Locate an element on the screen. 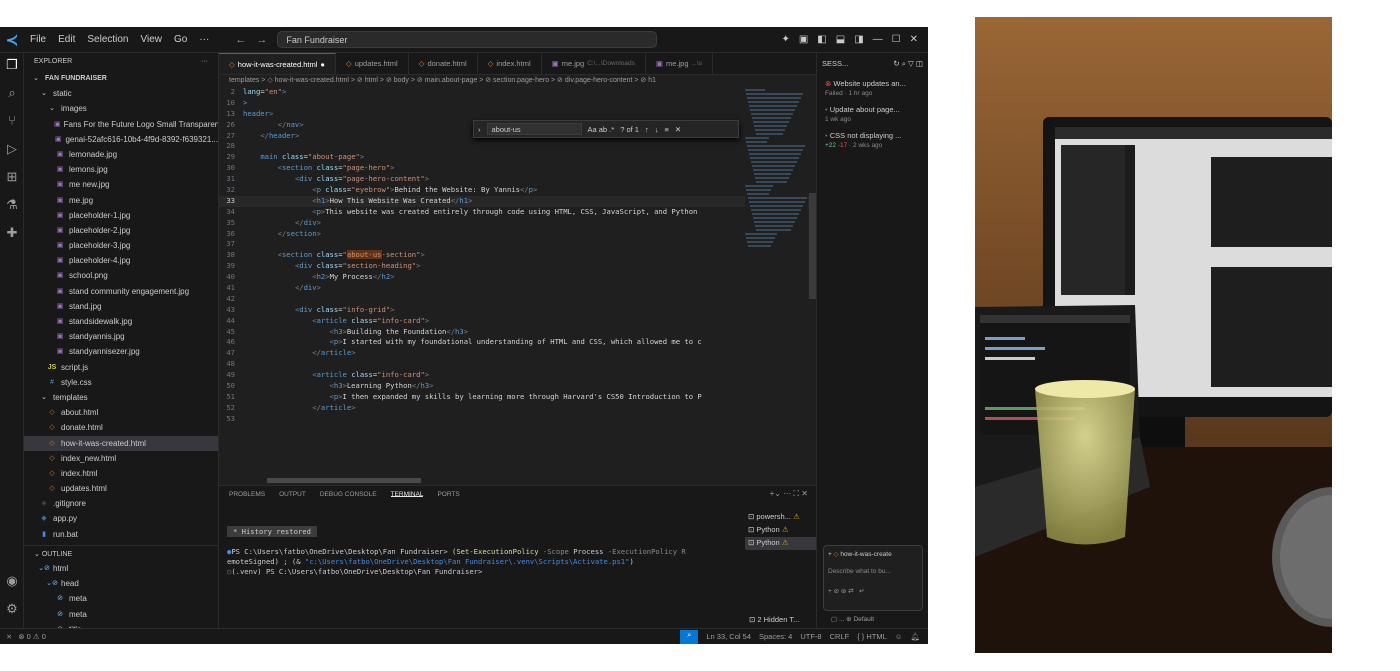 The height and width of the screenshot is (671, 1400). new-terminal-icon: +⌄ is located at coordinates (775, 493).